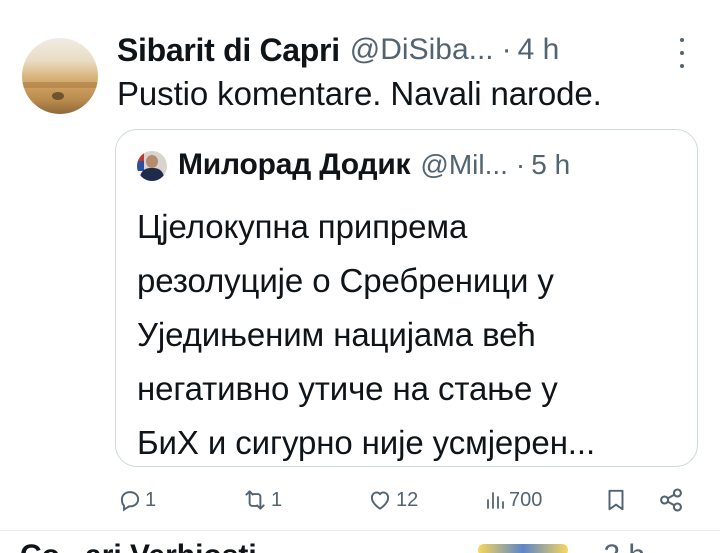 The width and height of the screenshot is (720, 553). What do you see at coordinates (526, 499) in the screenshot?
I see `views-count: 700` at bounding box center [526, 499].